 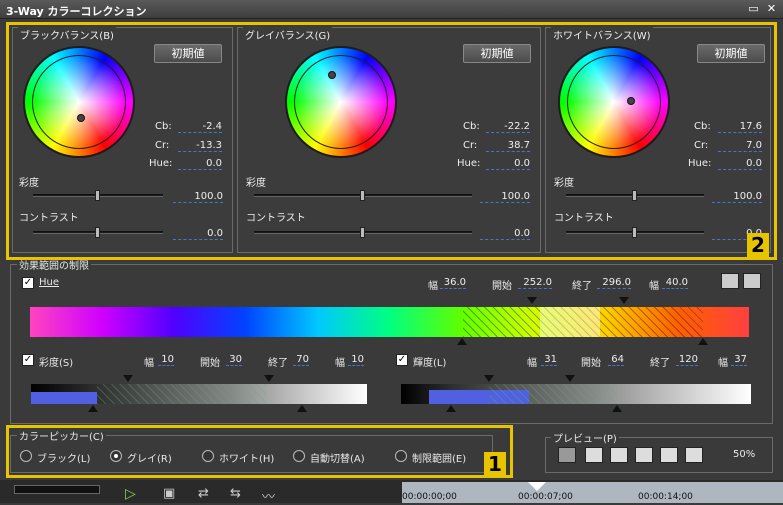 I want to click on picker-gray-radio, so click(x=116, y=456).